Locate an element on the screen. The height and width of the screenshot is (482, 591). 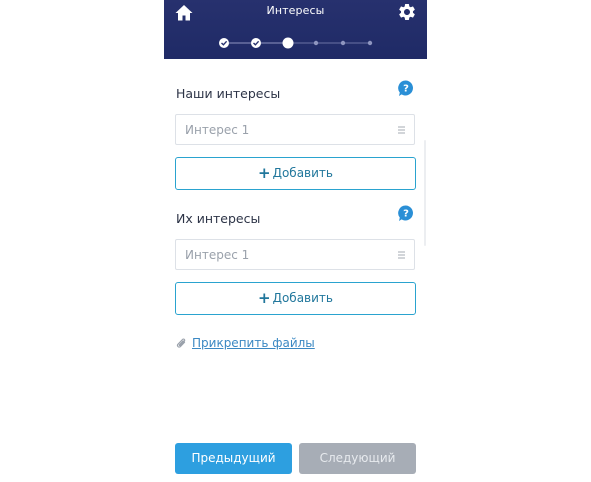
scrollbar is located at coordinates (425, 193).